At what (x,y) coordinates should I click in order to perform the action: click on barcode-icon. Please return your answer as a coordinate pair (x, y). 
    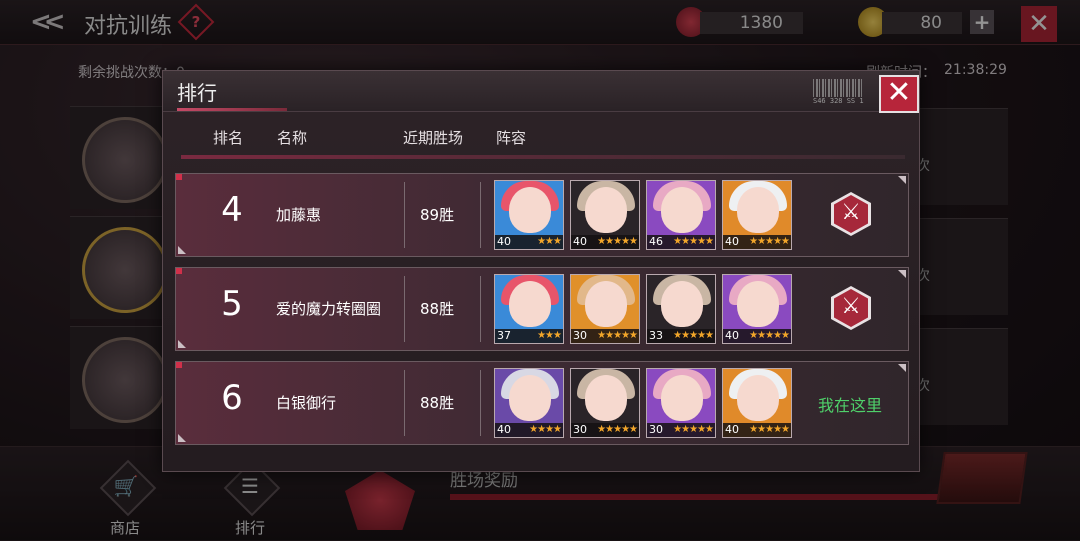
    Looking at the image, I should click on (838, 88).